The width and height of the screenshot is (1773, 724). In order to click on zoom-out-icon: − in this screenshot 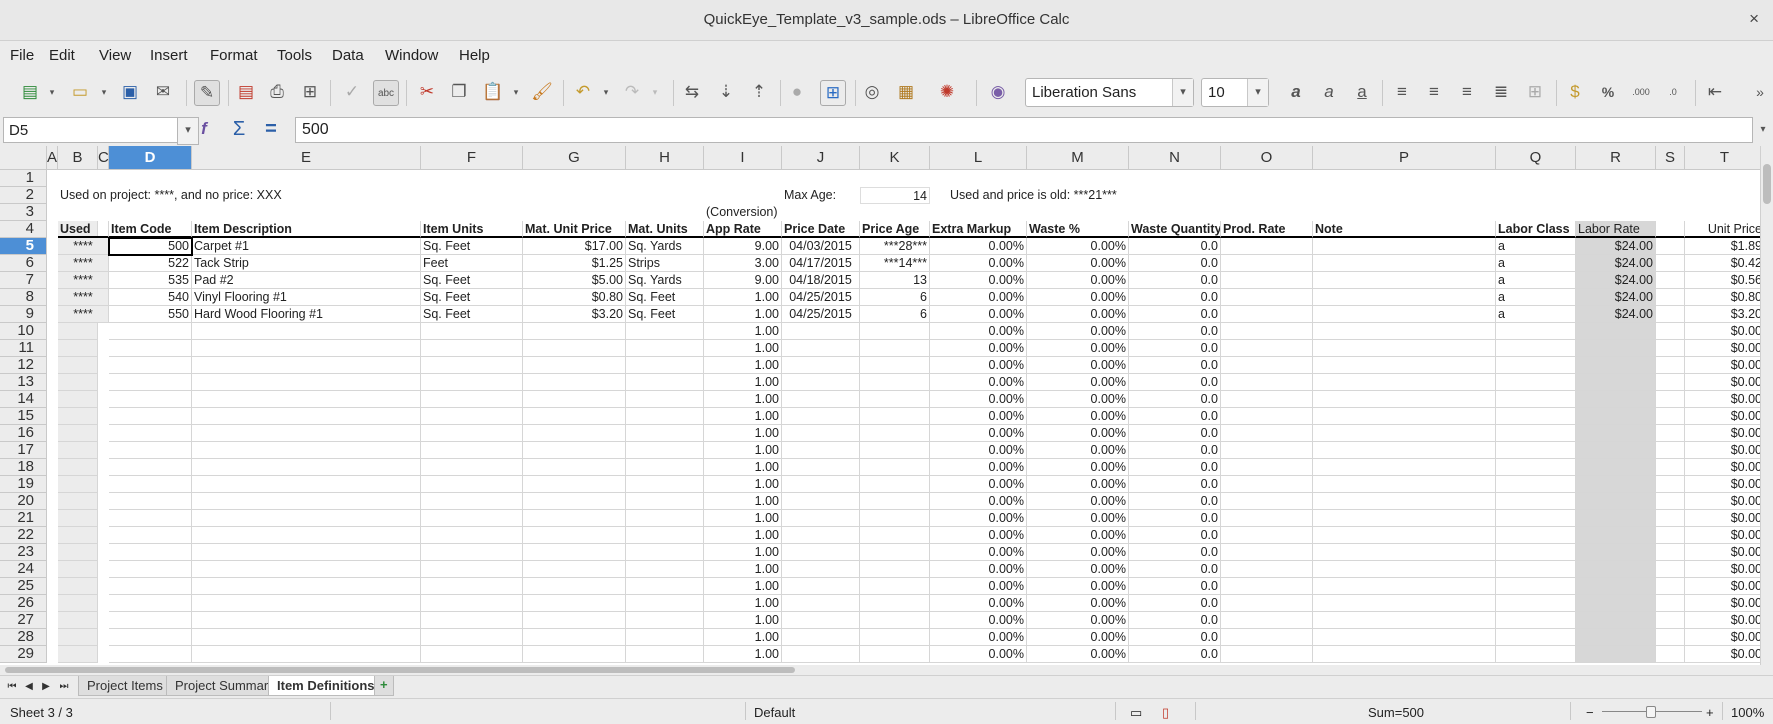, I will do `click(1590, 712)`.